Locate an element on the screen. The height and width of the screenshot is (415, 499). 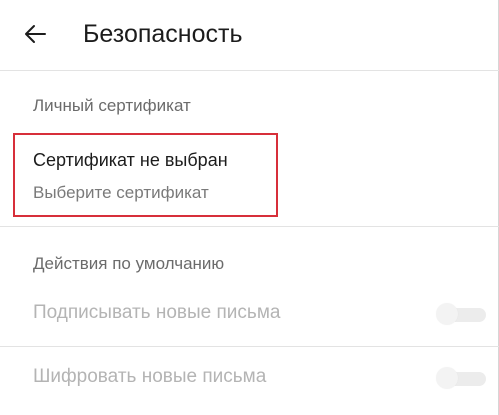
arrow-left-icon is located at coordinates (35, 34).